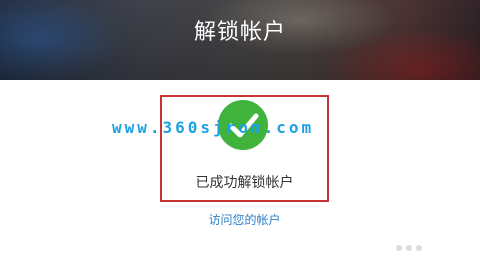 The height and width of the screenshot is (259, 480). I want to click on watermark-text: www.360sjrom.com, so click(213, 127).